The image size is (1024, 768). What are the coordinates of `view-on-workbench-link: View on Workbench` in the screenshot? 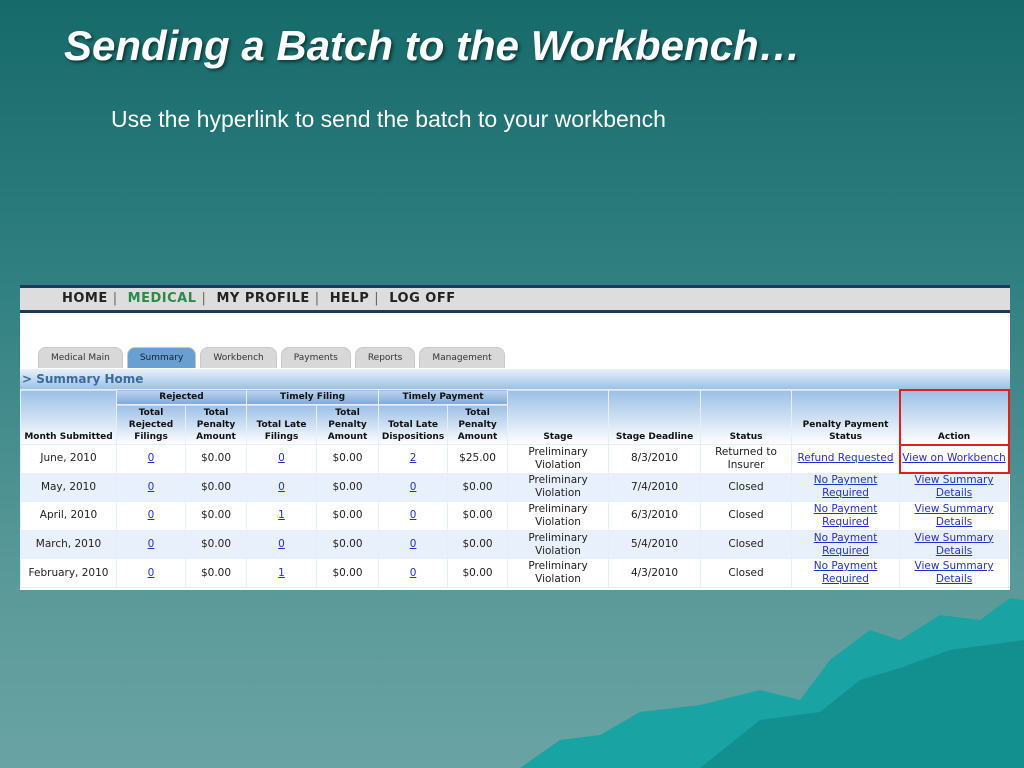 It's located at (953, 458).